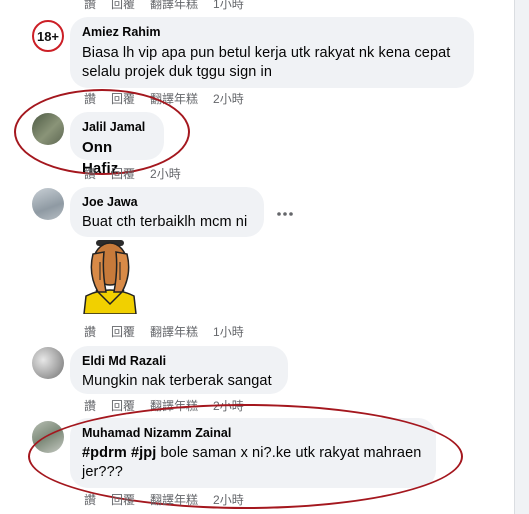 The width and height of the screenshot is (529, 514). Describe the element at coordinates (285, 214) in the screenshot. I see `more-options-icon` at that location.